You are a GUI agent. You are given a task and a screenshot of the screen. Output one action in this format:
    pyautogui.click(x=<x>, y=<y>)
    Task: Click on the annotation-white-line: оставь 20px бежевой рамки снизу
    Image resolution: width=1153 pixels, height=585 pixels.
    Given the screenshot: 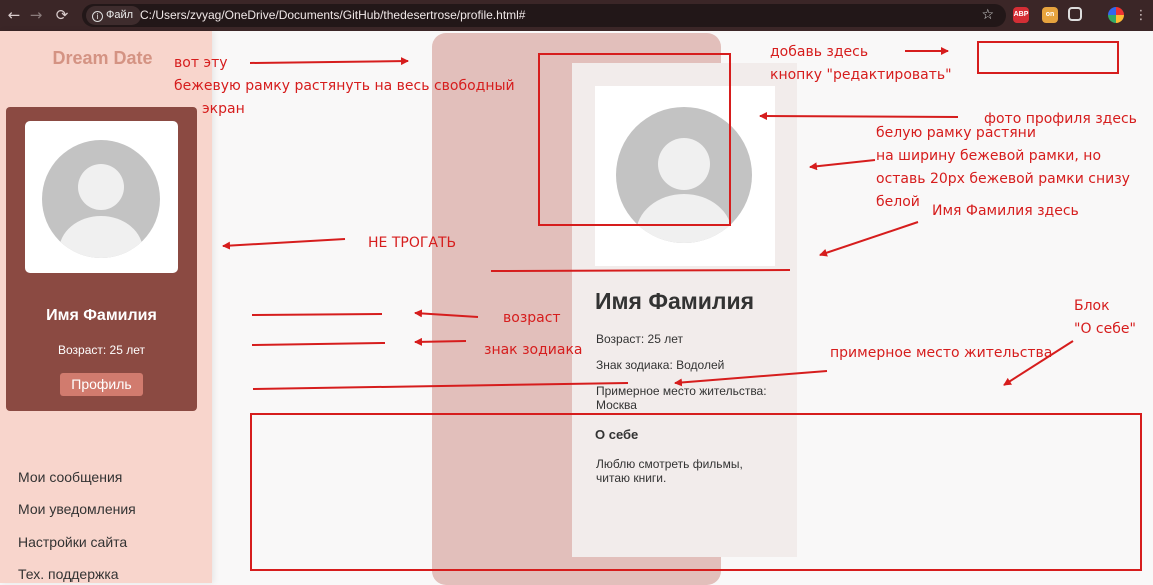 What is the action you would take?
    pyautogui.click(x=1003, y=179)
    